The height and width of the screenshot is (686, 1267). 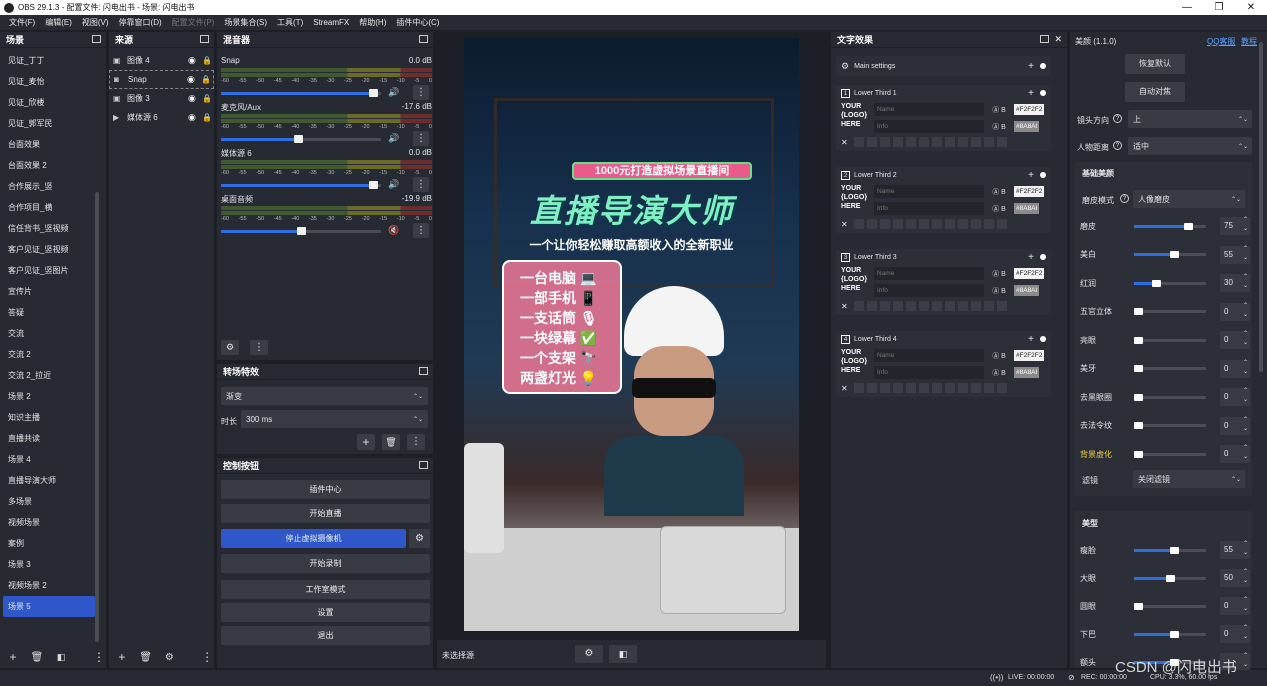 What do you see at coordinates (1190, 119) in the screenshot?
I see `camera-direction-select: 上 ⌃⌄` at bounding box center [1190, 119].